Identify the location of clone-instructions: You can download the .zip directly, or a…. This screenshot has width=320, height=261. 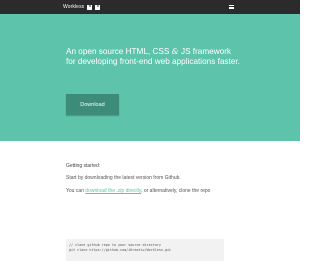
(138, 191).